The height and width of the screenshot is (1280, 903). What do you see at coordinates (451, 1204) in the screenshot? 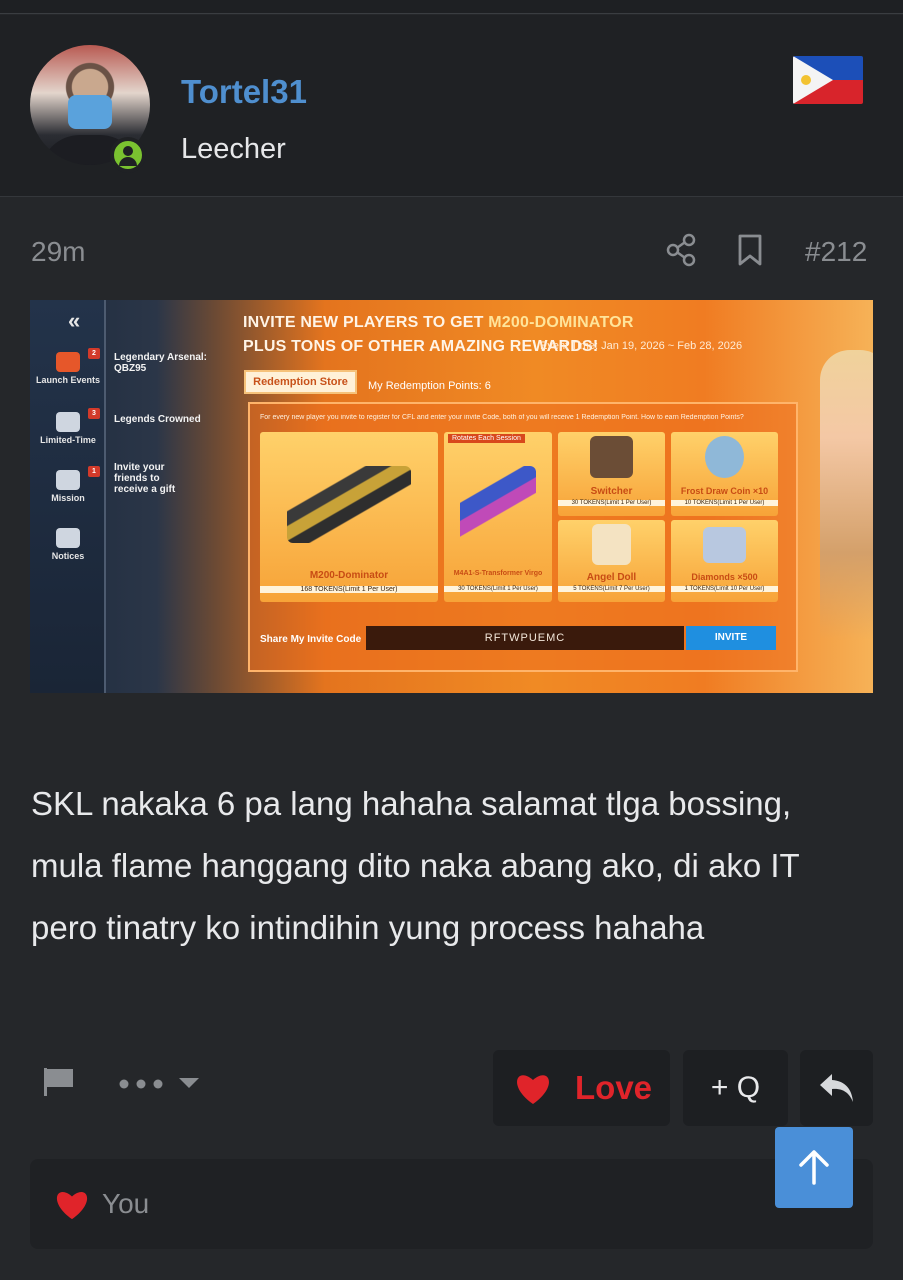
I see `reactions-bar: You` at bounding box center [451, 1204].